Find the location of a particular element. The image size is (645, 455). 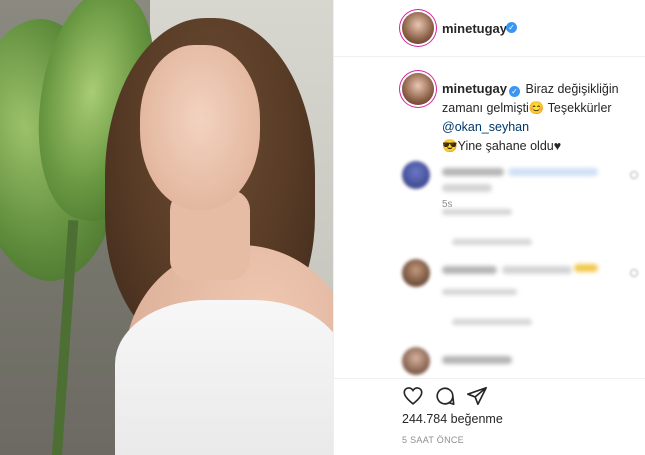

share-icon is located at coordinates (477, 396).